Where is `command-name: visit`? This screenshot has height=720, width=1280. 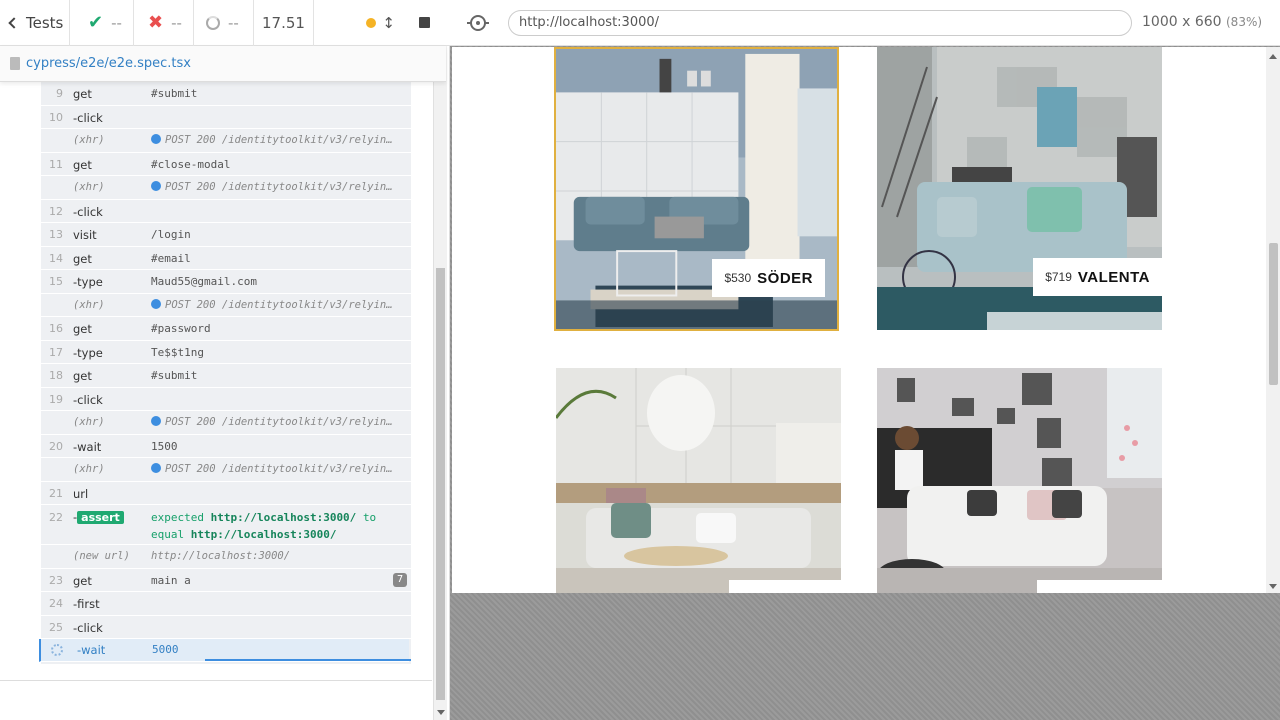 command-name: visit is located at coordinates (85, 235).